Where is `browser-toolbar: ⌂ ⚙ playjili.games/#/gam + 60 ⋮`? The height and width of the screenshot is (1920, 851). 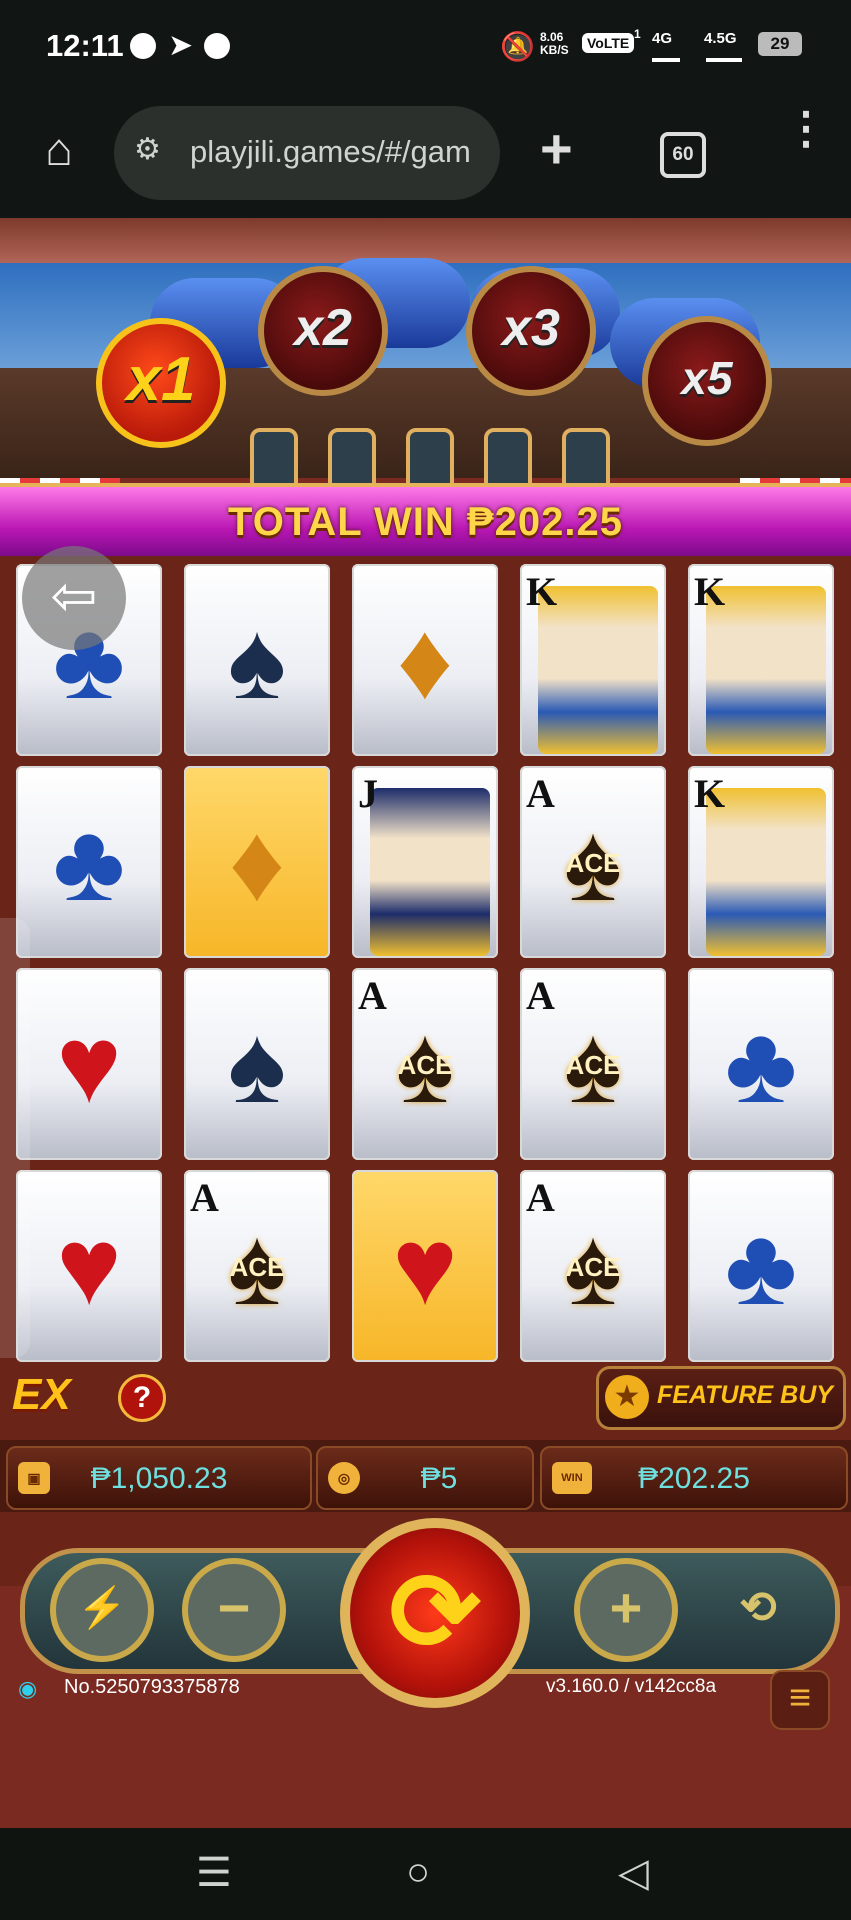
browser-toolbar: ⌂ ⚙ playjili.games/#/gam + 60 ⋮ is located at coordinates (425, 154).